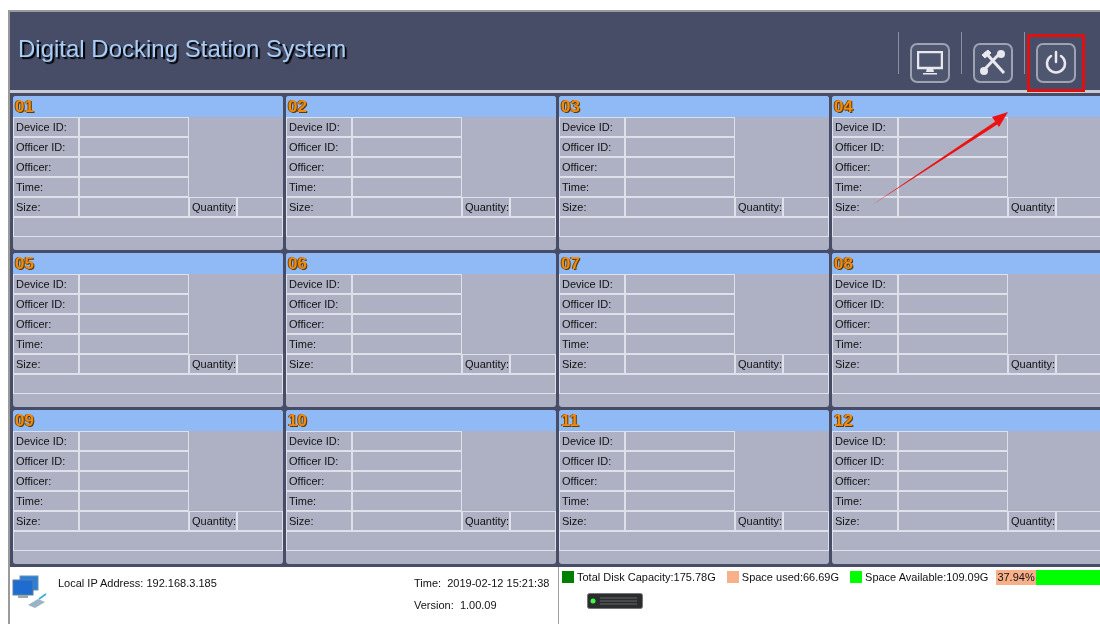  Describe the element at coordinates (570, 106) in the screenshot. I see `station-number: 03` at that location.